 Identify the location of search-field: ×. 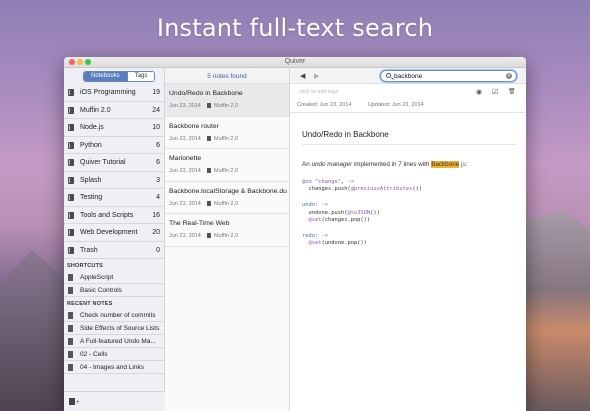
(448, 76).